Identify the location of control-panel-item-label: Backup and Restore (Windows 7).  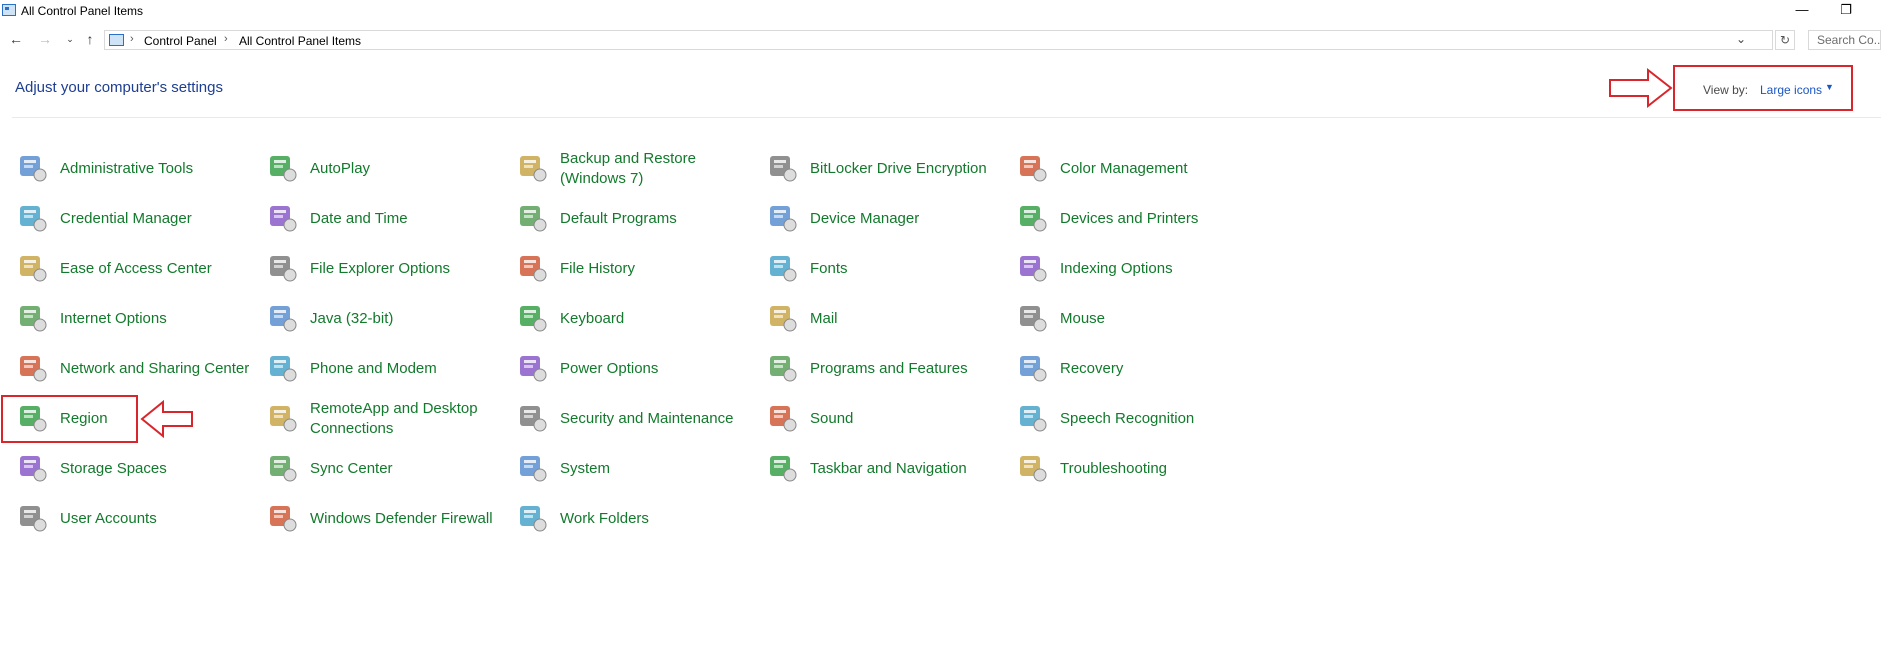
(628, 168).